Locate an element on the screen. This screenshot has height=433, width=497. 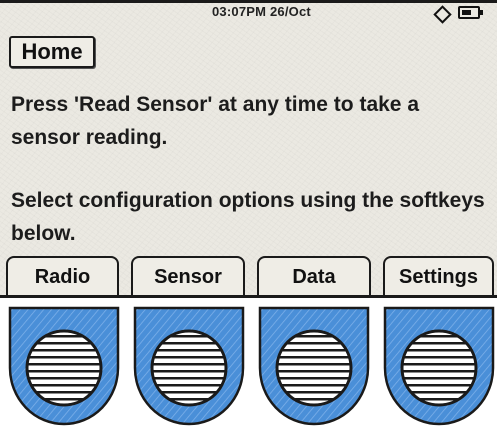
softkey-data: Data is located at coordinates (314, 275).